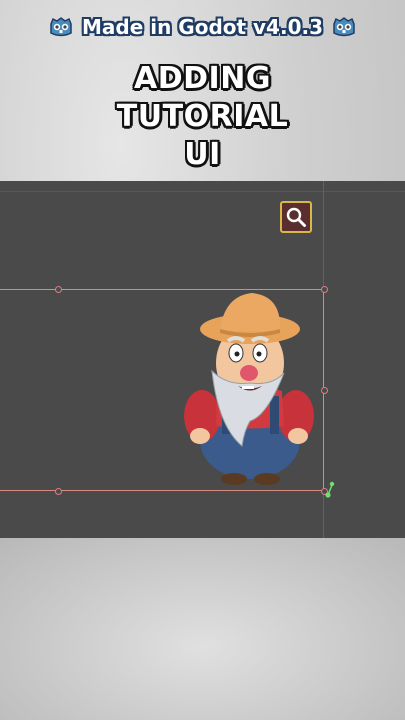 The width and height of the screenshot is (405, 720). Describe the element at coordinates (58, 491) in the screenshot. I see `handle-bottom-mid` at that location.